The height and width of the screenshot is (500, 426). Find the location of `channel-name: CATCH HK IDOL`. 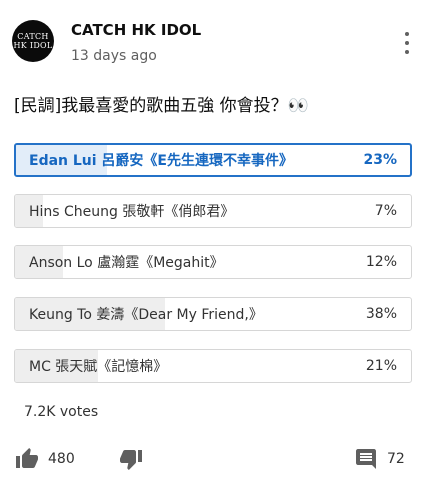

channel-name: CATCH HK IDOL is located at coordinates (136, 30).